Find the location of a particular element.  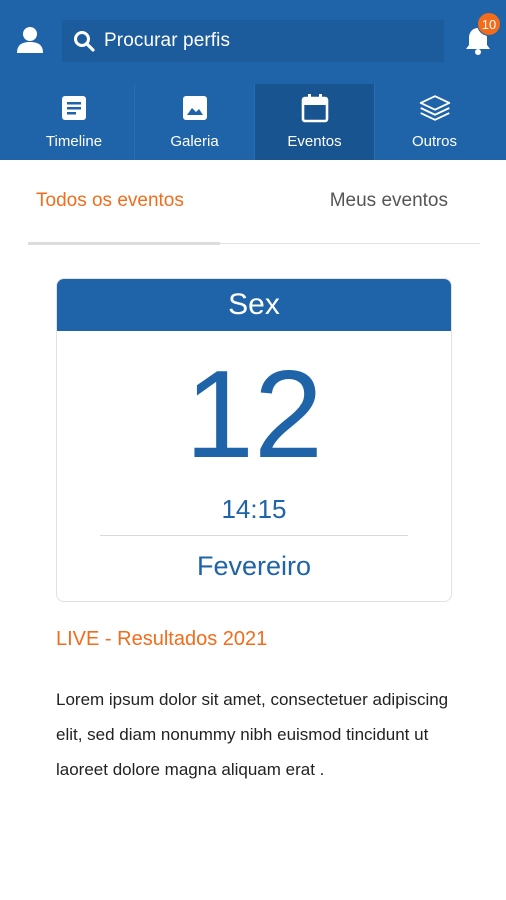

tab-all-events: Todos os eventos is located at coordinates (110, 201).